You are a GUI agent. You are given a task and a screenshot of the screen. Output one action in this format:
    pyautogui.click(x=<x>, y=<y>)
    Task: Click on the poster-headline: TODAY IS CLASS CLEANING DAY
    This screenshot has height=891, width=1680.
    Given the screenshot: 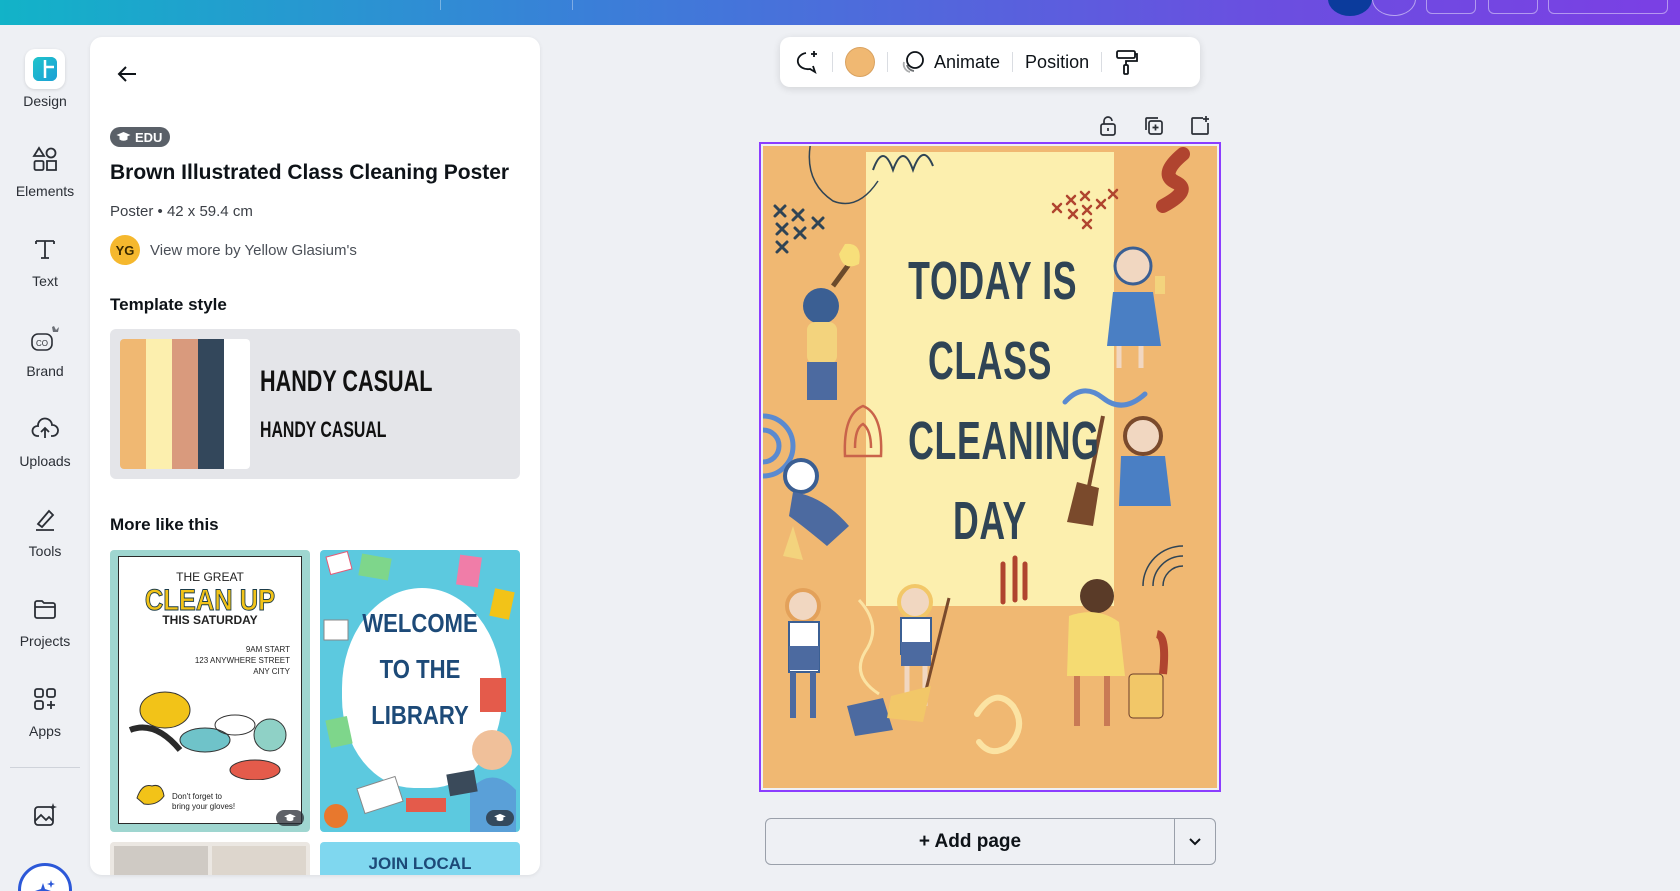 What is the action you would take?
    pyautogui.click(x=990, y=401)
    